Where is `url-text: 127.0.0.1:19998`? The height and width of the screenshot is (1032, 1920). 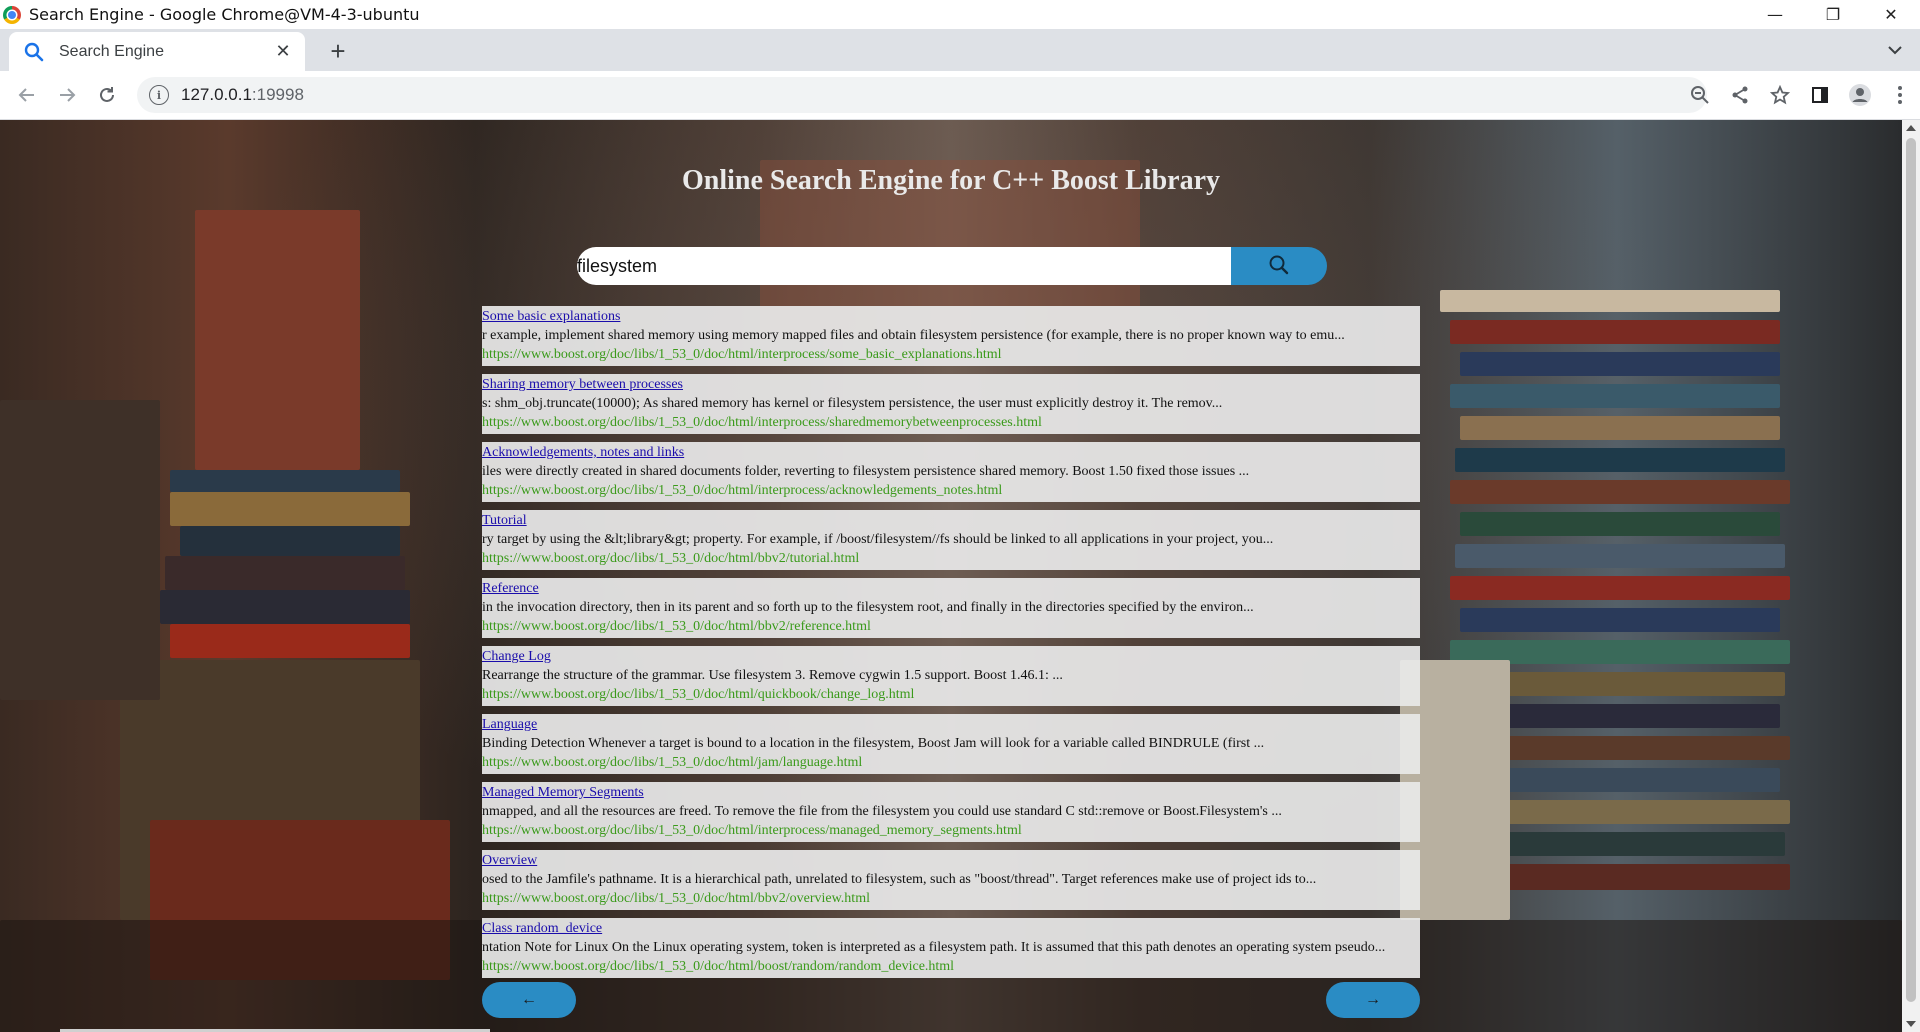
url-text: 127.0.0.1:19998 is located at coordinates (242, 94).